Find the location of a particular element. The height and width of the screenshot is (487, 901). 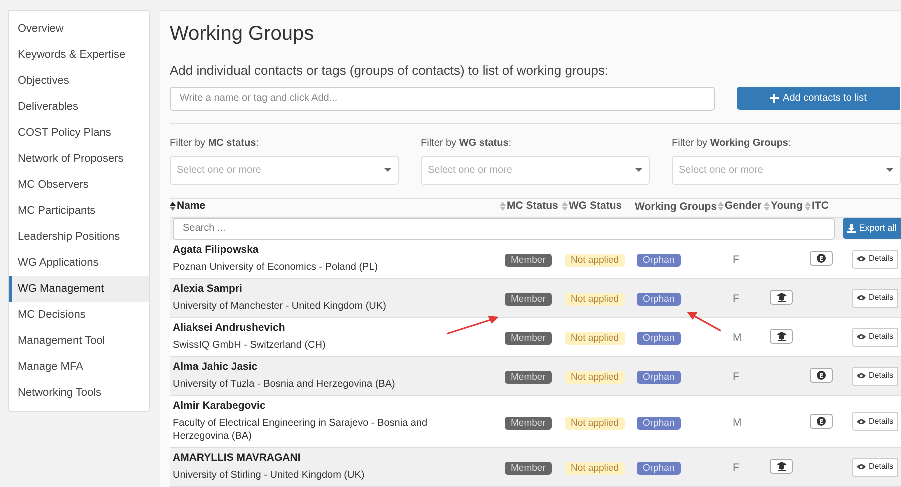

sidebar-item: WG Management is located at coordinates (79, 289).